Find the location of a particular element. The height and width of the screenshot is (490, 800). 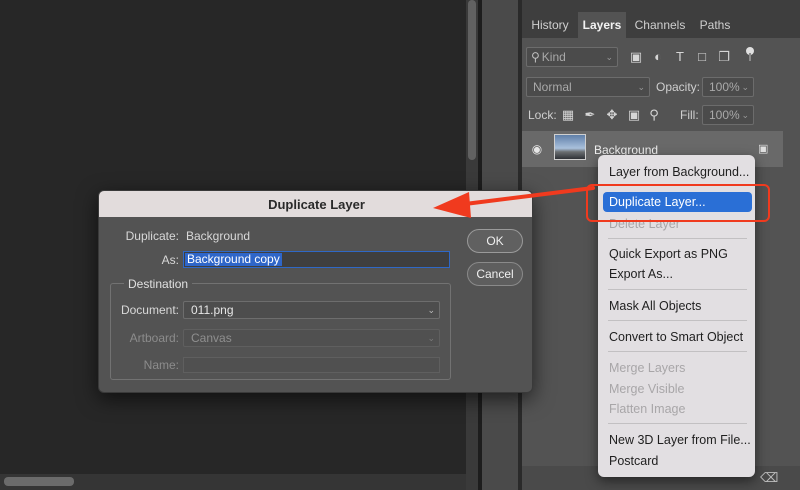

tab-channels: Channels is located at coordinates (660, 25).